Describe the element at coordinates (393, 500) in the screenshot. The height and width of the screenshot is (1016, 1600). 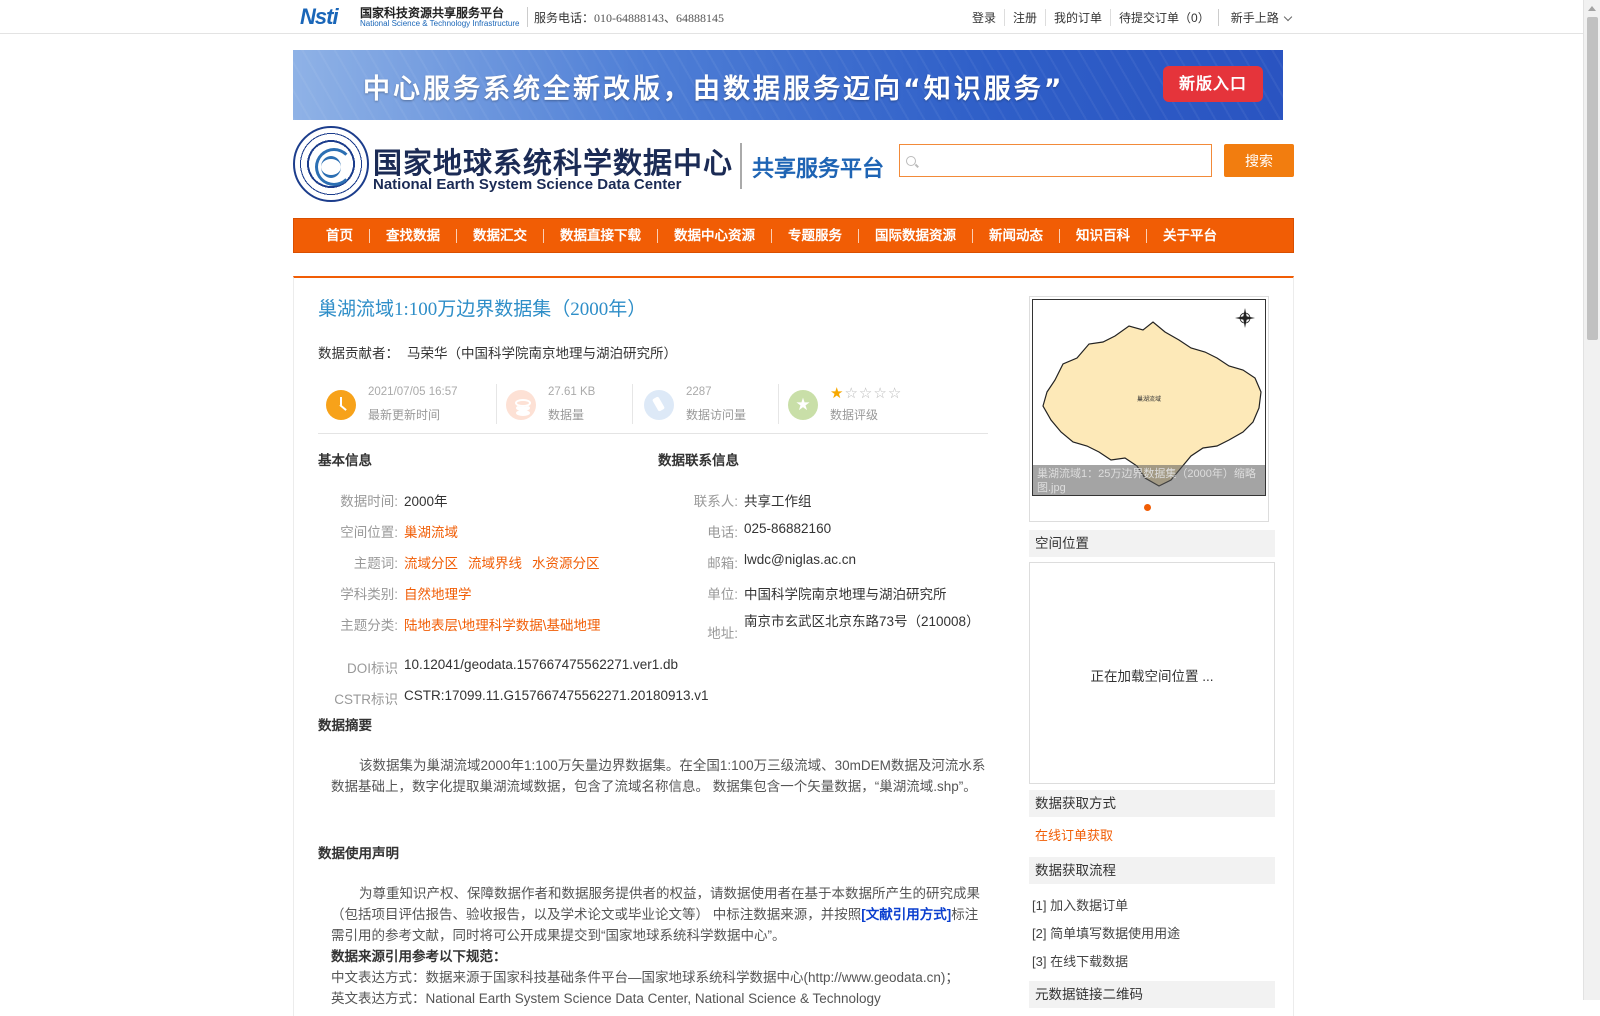
I see `info-time: 数据时间: 2000年` at that location.